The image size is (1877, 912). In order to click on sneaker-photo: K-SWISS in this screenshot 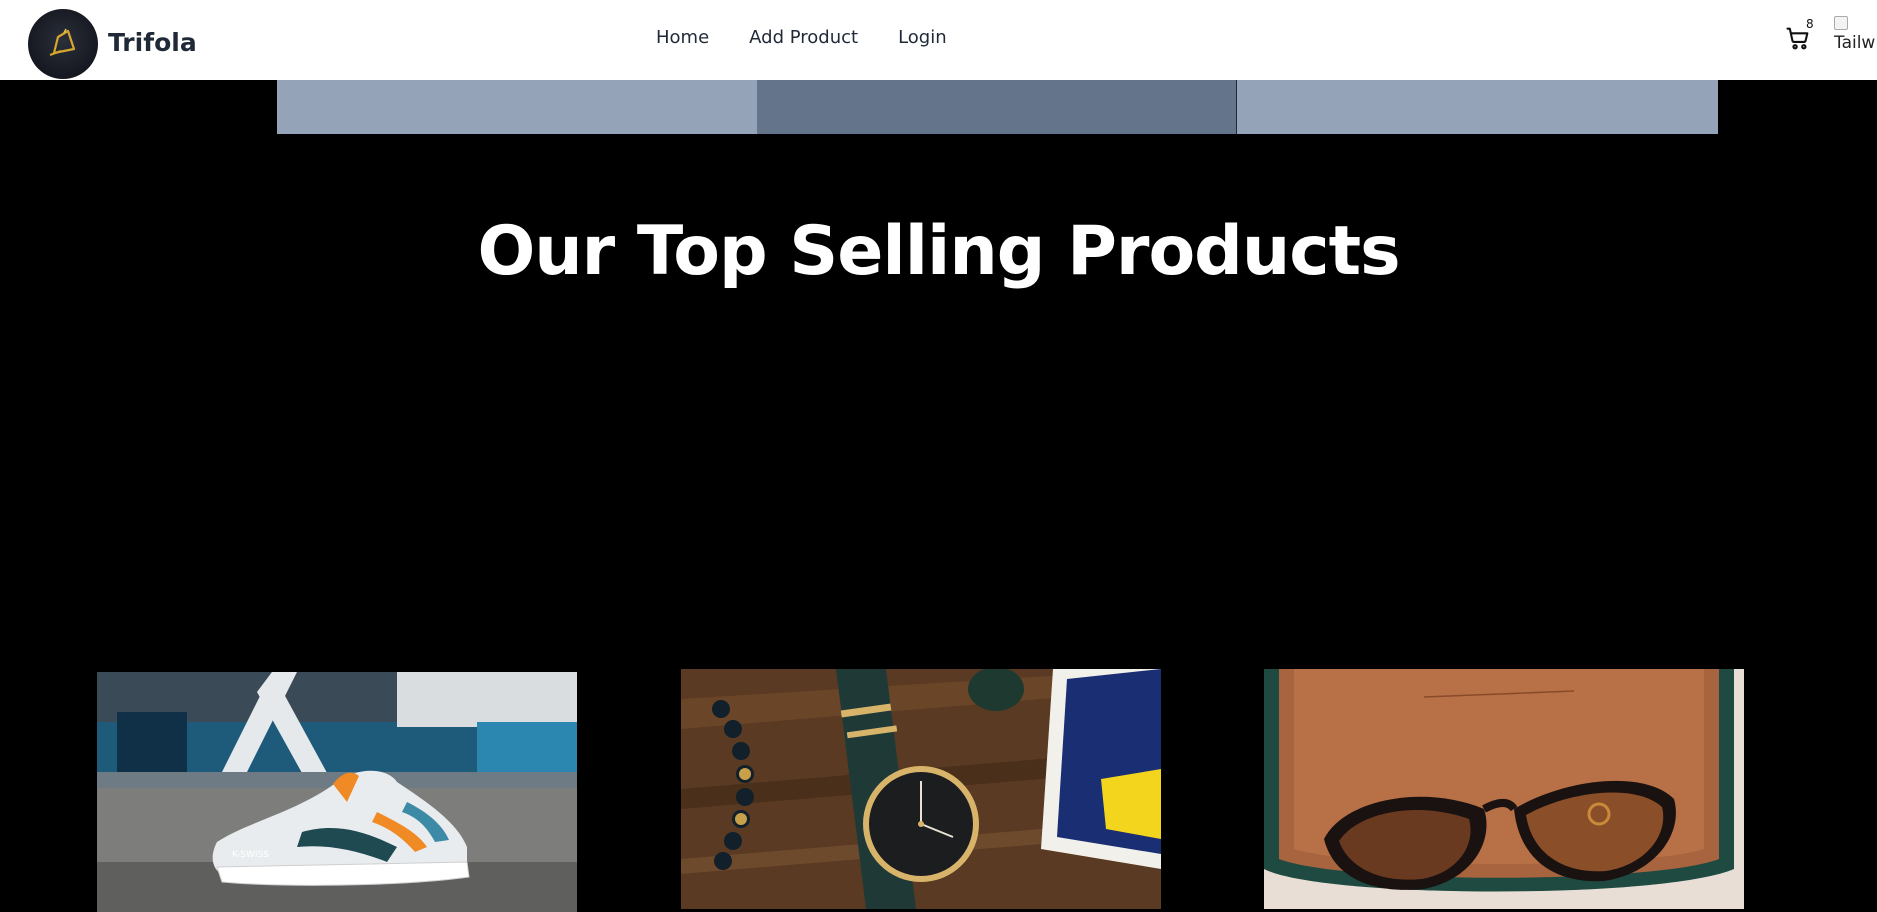, I will do `click(337, 792)`.